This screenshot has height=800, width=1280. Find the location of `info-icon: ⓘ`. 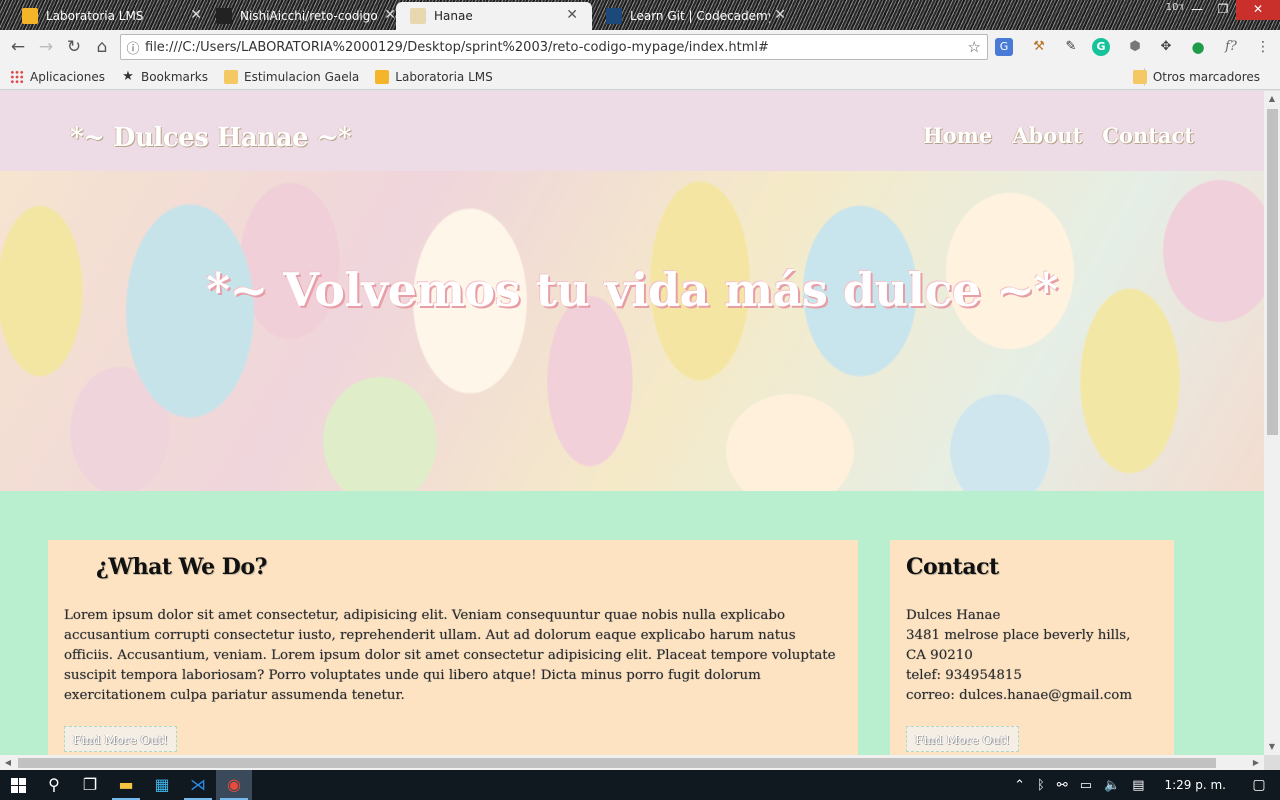

info-icon: ⓘ is located at coordinates (133, 47).